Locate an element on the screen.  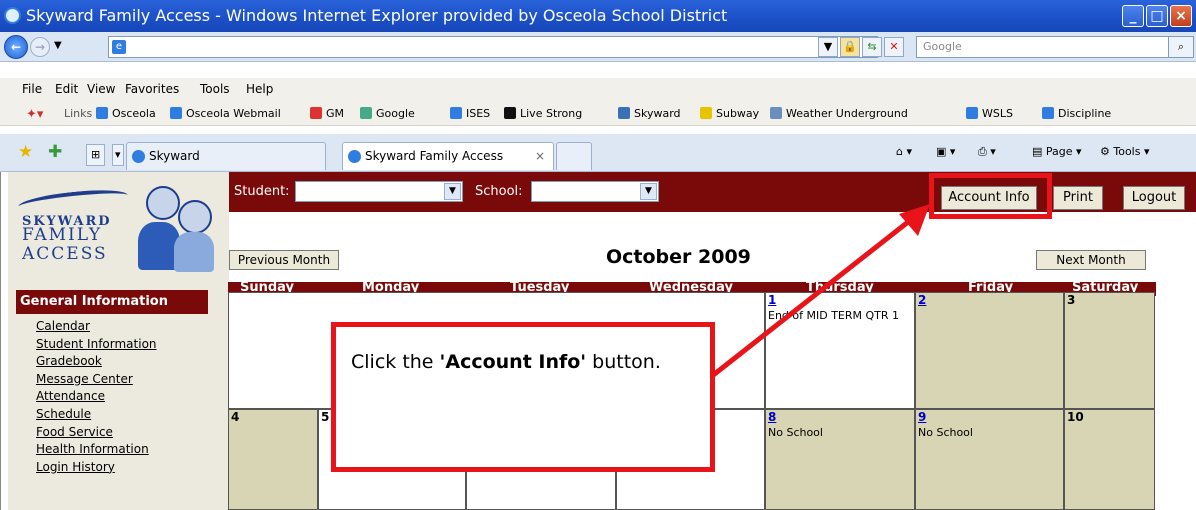
link-live-strong: Live Strong is located at coordinates (543, 113).